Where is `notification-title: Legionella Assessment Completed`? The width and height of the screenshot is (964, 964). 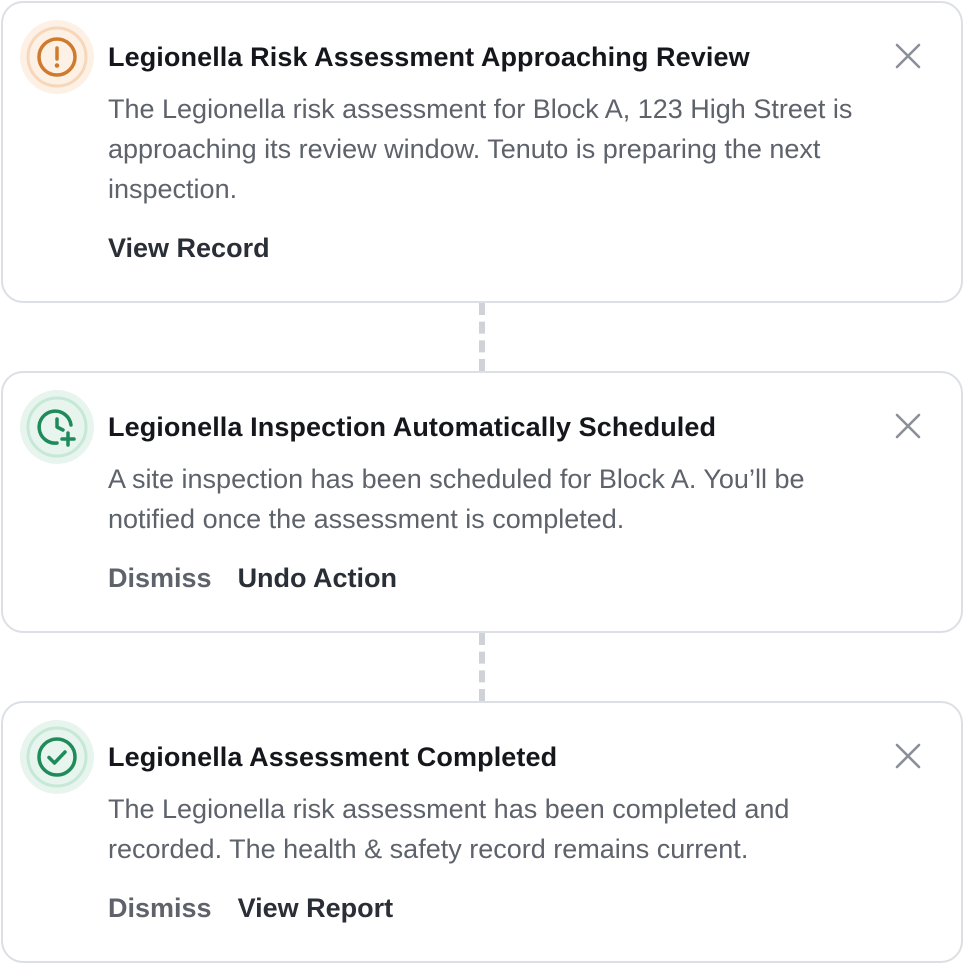 notification-title: Legionella Assessment Completed is located at coordinates (333, 757).